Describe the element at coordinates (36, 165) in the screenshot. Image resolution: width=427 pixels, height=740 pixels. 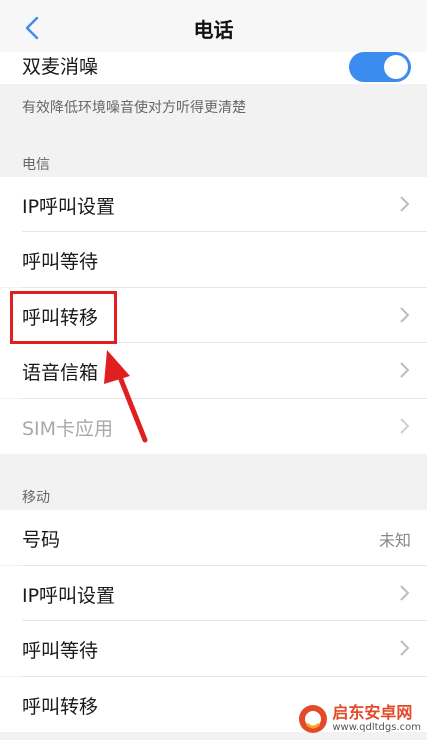
I see `section-title-telecom: 电信` at that location.